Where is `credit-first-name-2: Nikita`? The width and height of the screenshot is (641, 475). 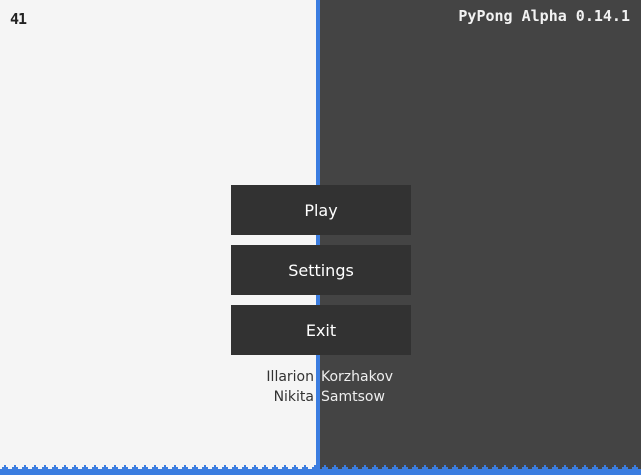
credit-first-name-2: Nikita is located at coordinates (293, 397).